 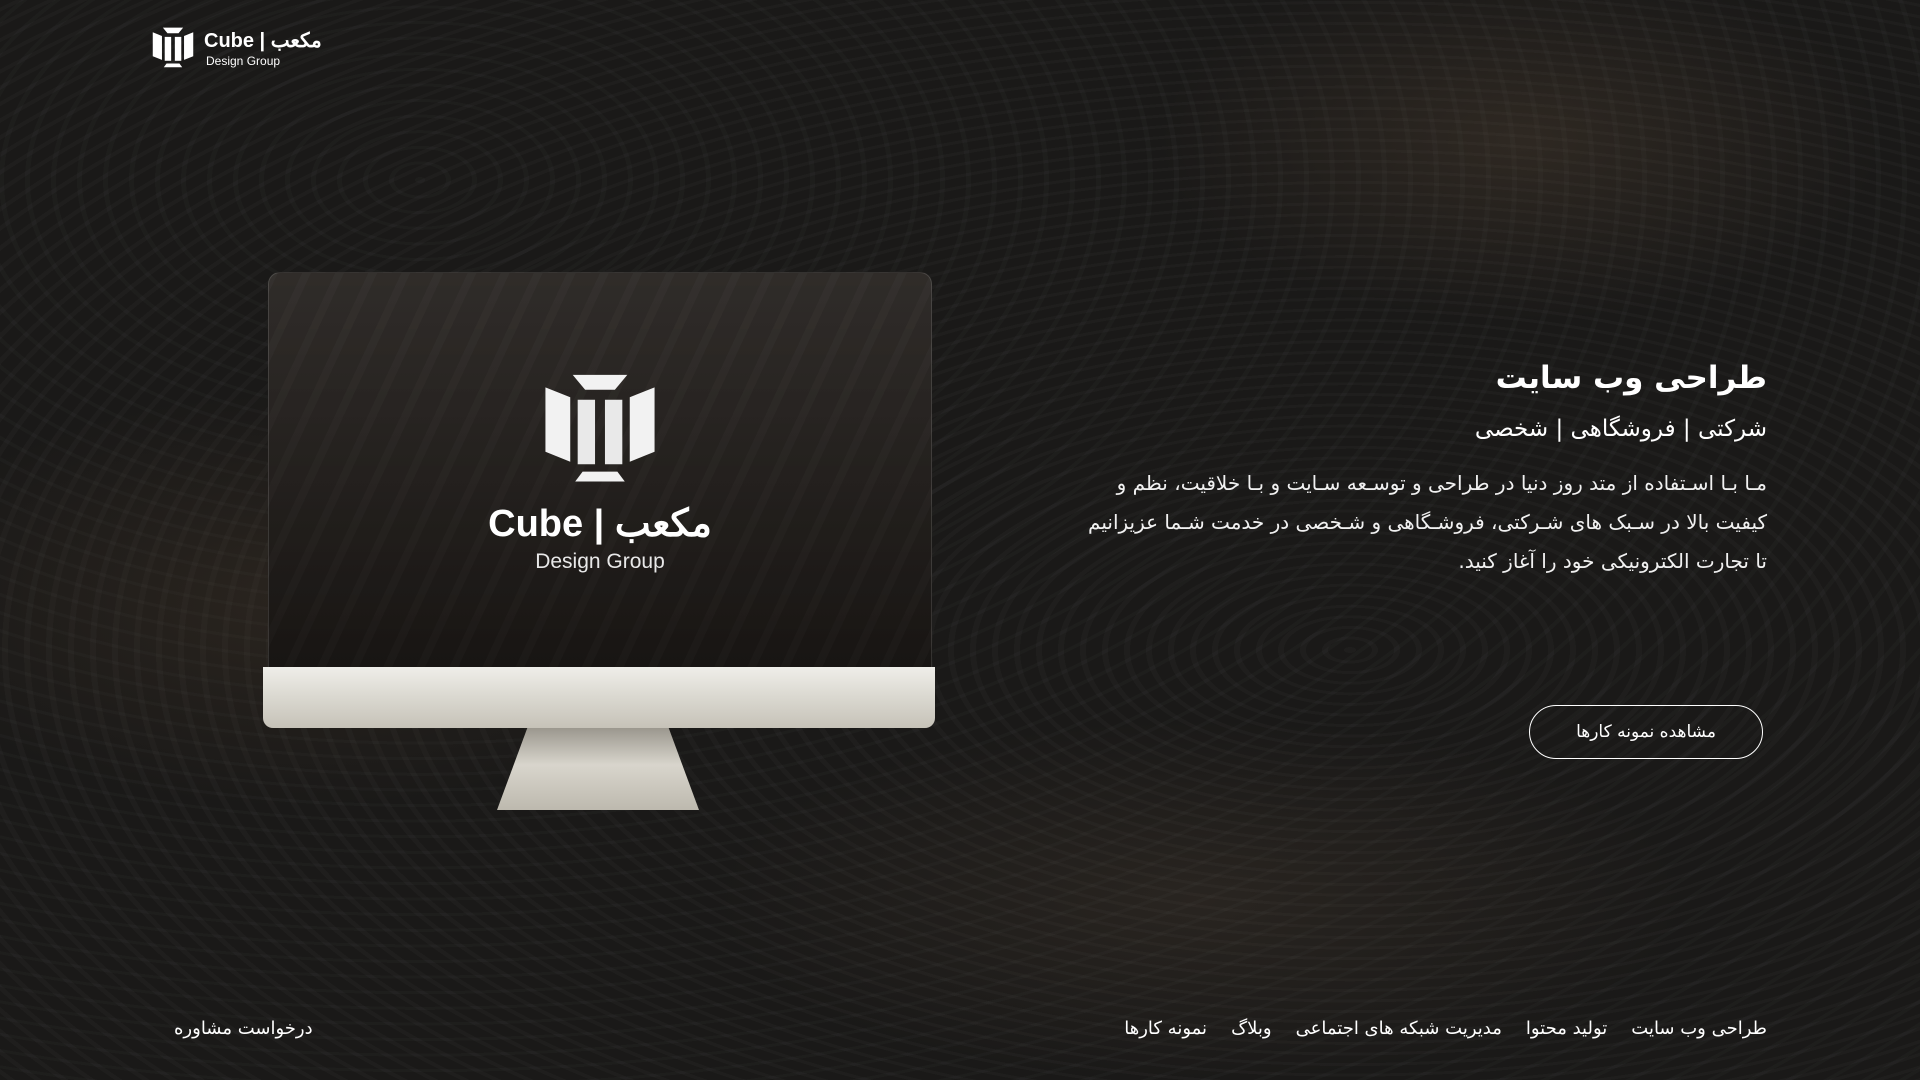 I want to click on hero-subtitle: شرکتی | فروشگاهی | شخصی, so click(x=1620, y=429).